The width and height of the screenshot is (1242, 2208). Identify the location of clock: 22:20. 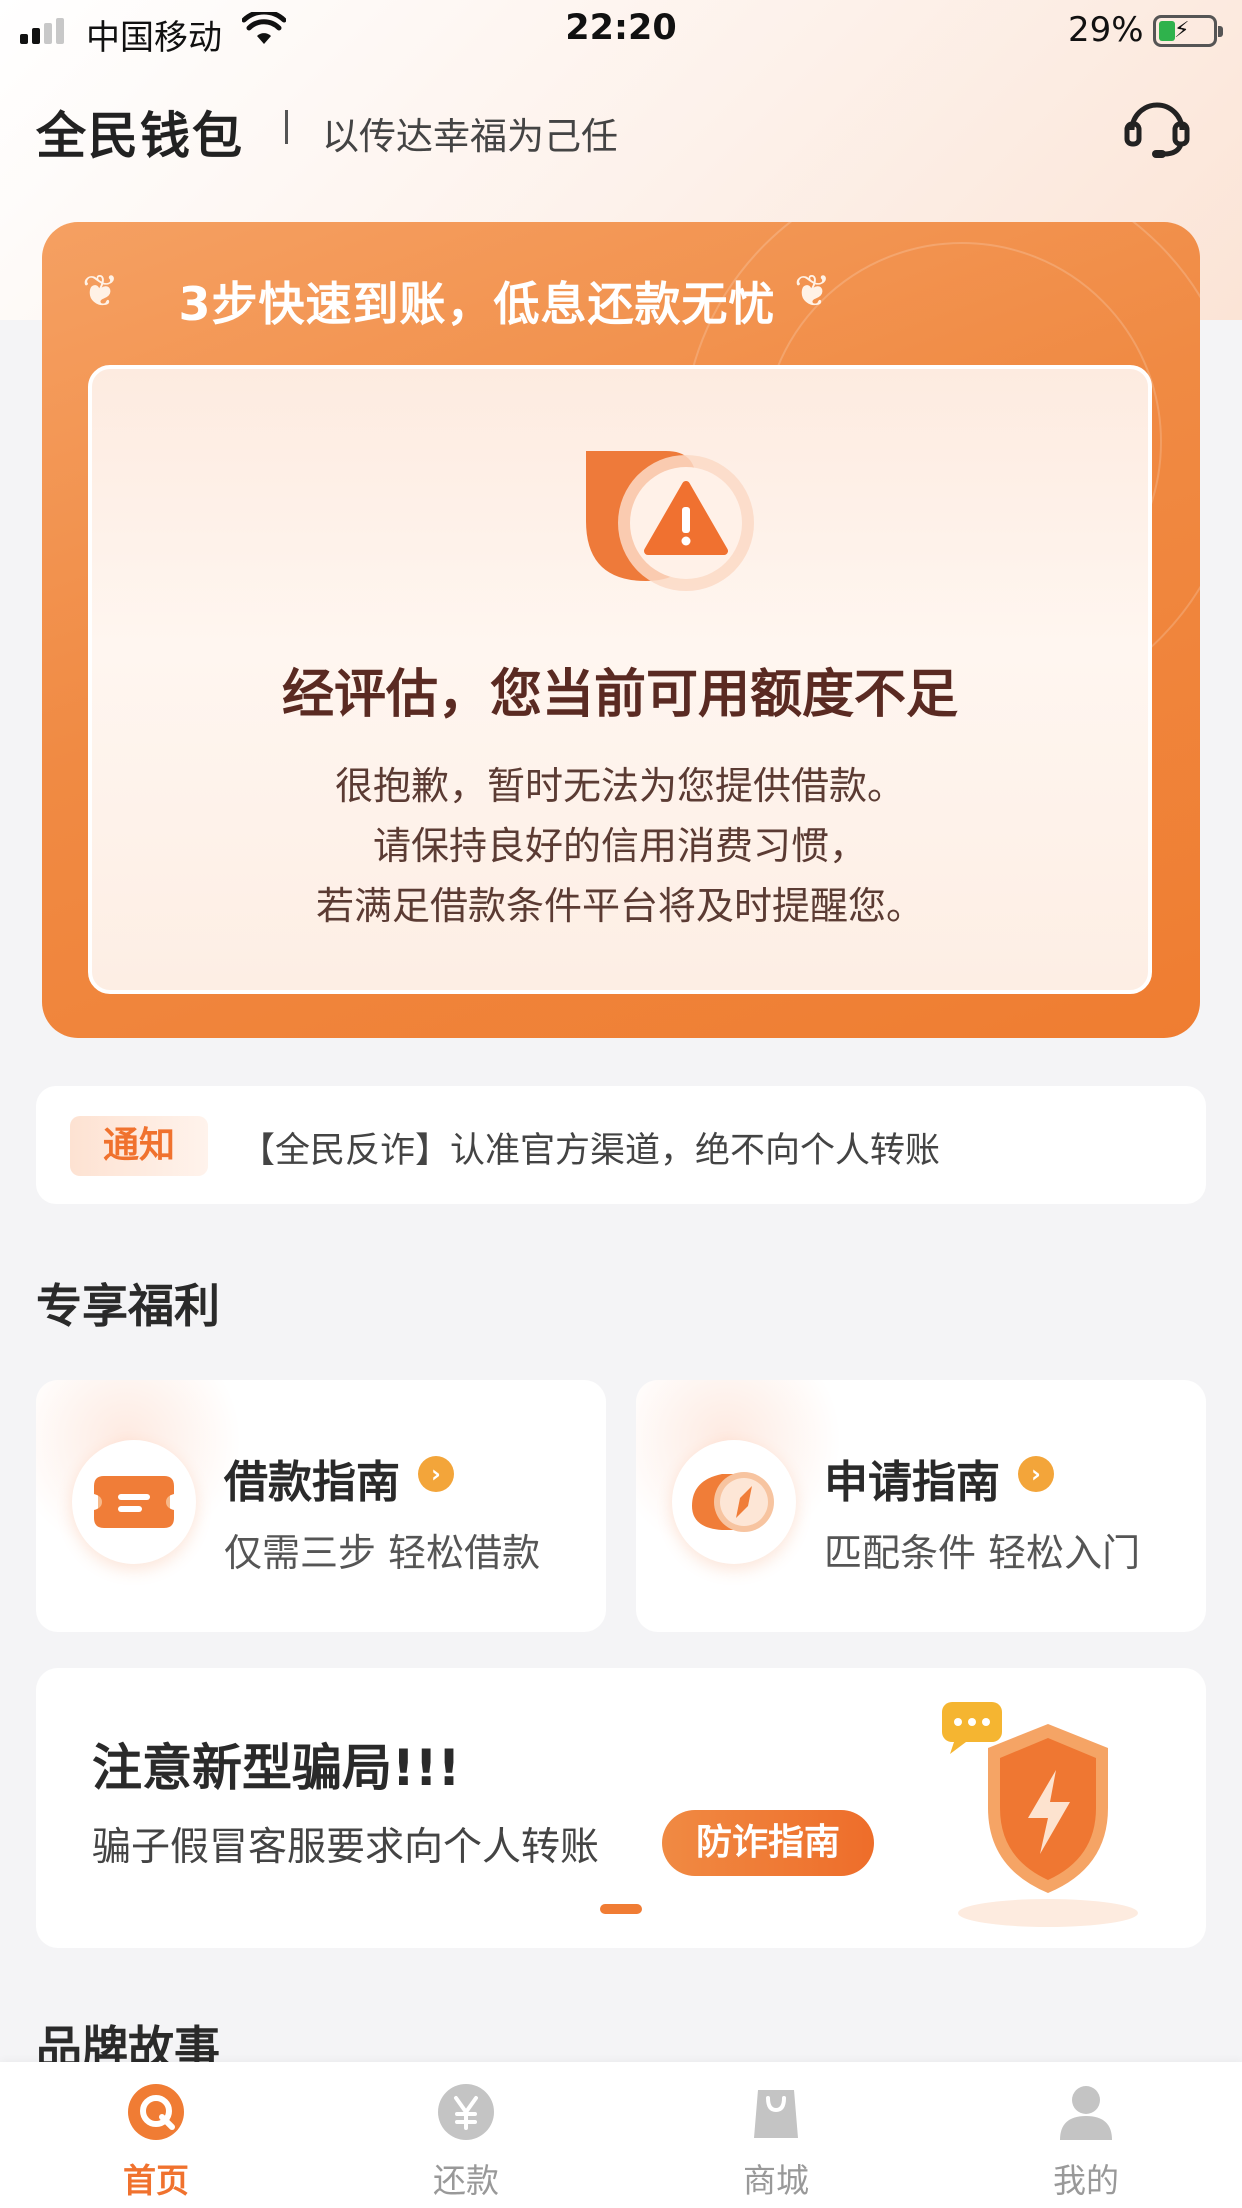
(621, 28).